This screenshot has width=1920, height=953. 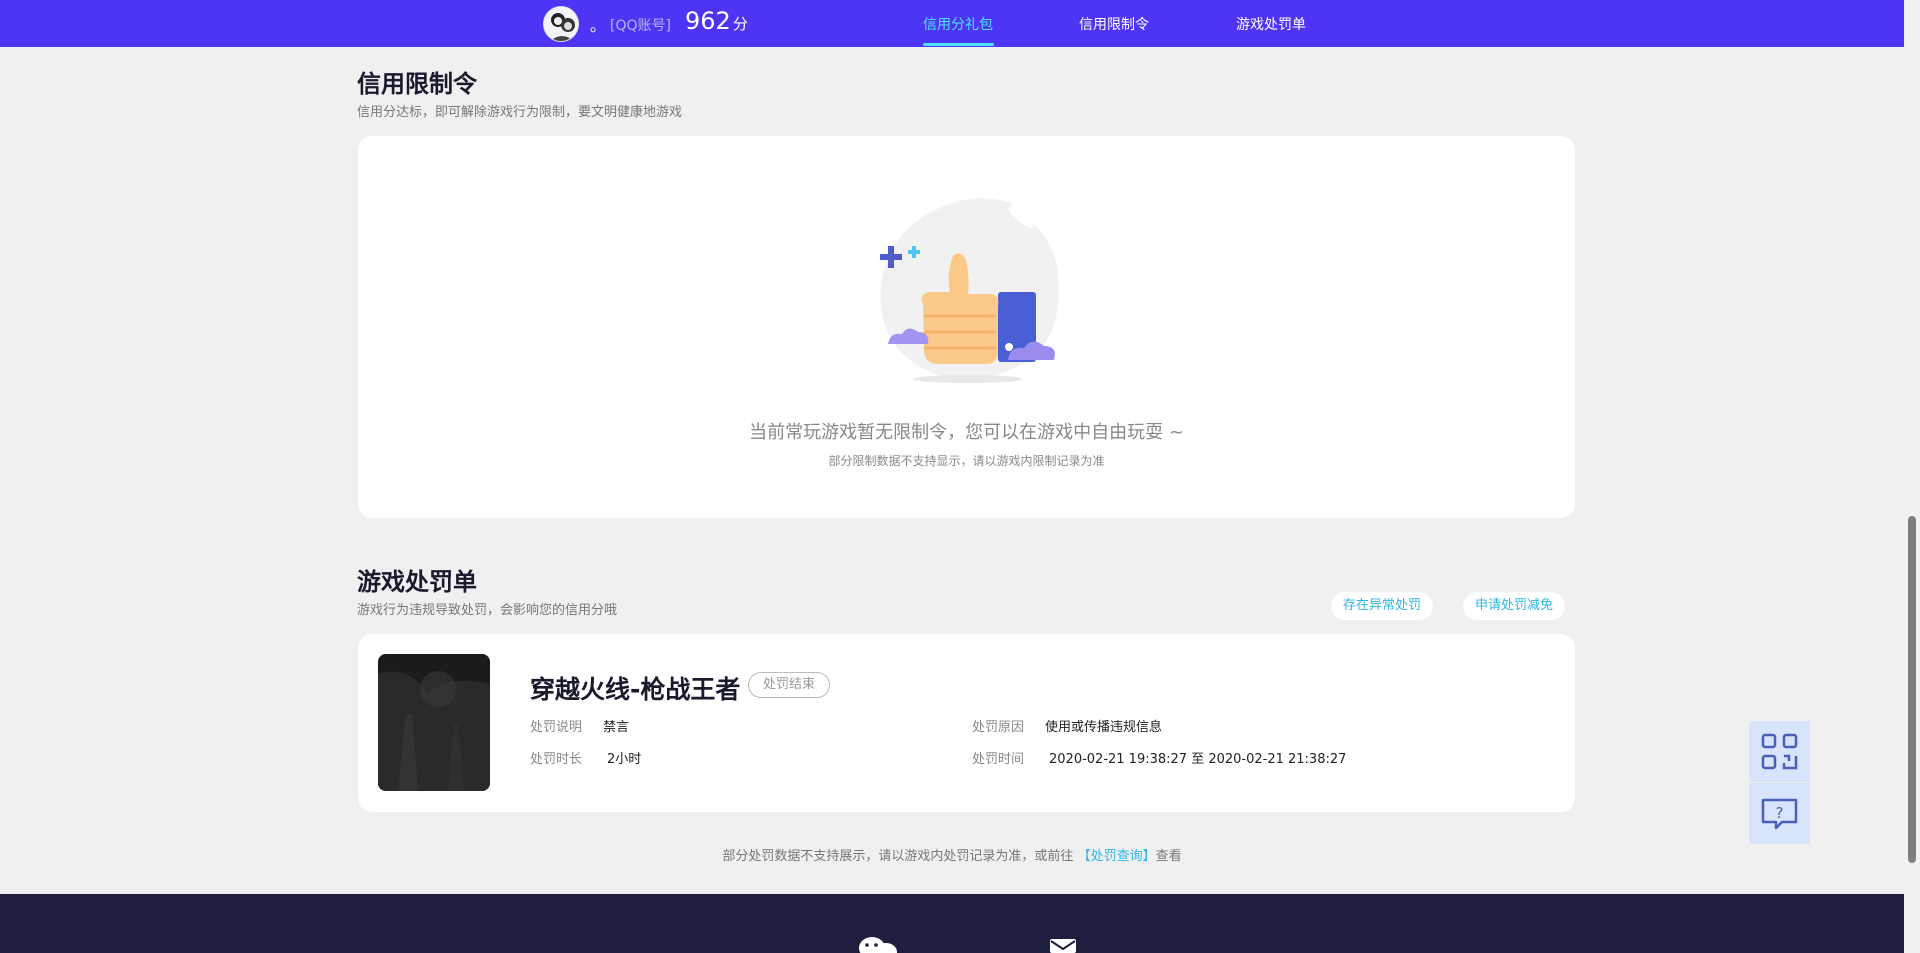 What do you see at coordinates (1104, 727) in the screenshot?
I see `penalty-reason-value: 使用或传播违规信息` at bounding box center [1104, 727].